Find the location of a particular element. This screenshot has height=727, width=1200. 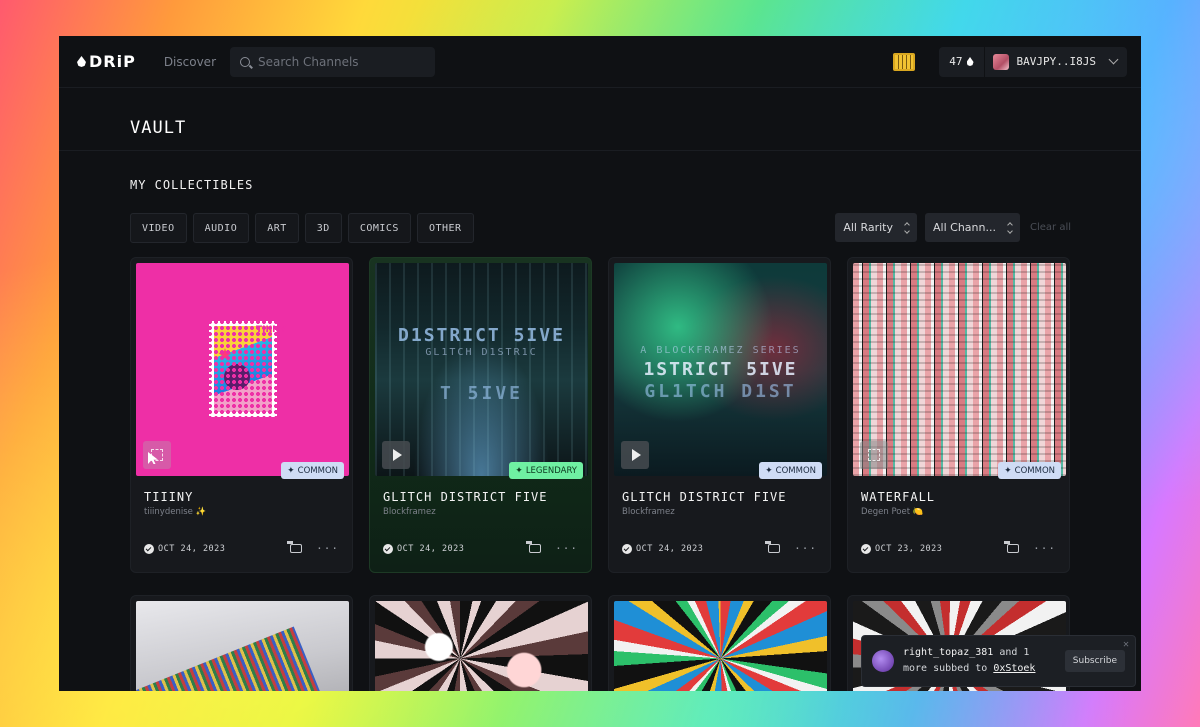

username: BAVJPY..I8JS is located at coordinates (1056, 61).